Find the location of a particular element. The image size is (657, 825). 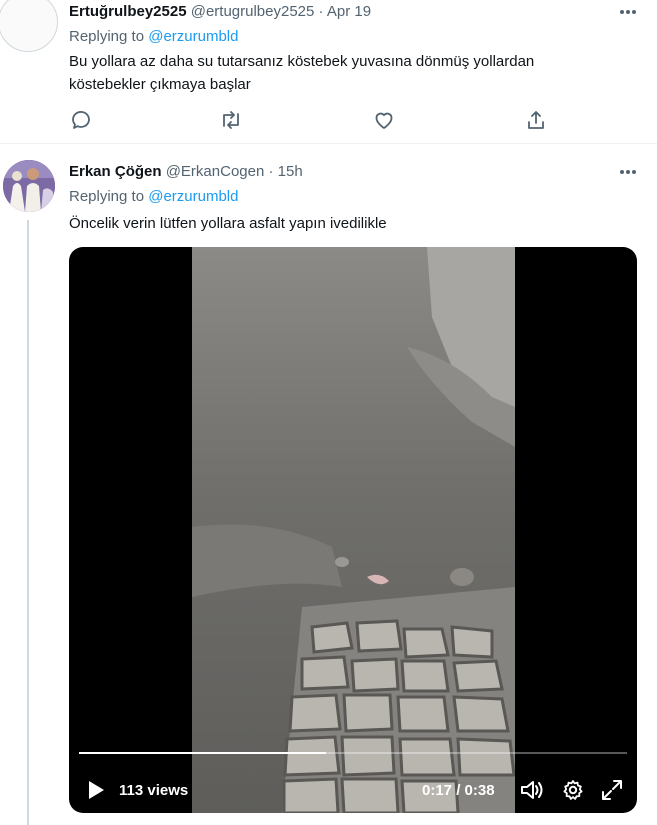

time-display: 0:17 / 0:38 is located at coordinates (458, 790).